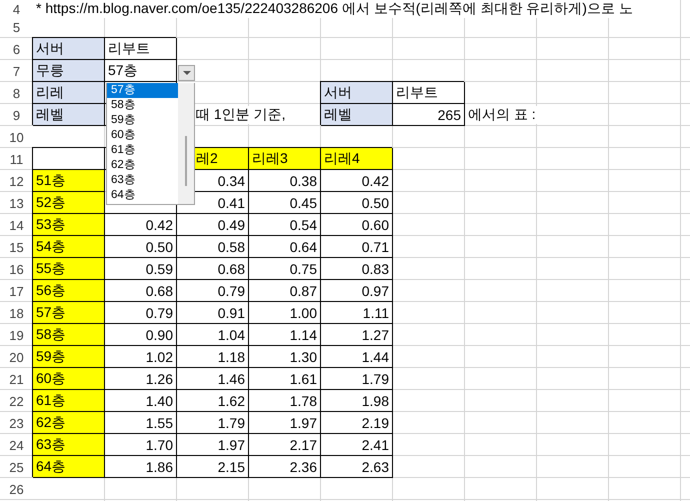 The height and width of the screenshot is (501, 690). What do you see at coordinates (16, 467) in the screenshot?
I see `row-number: 25` at bounding box center [16, 467].